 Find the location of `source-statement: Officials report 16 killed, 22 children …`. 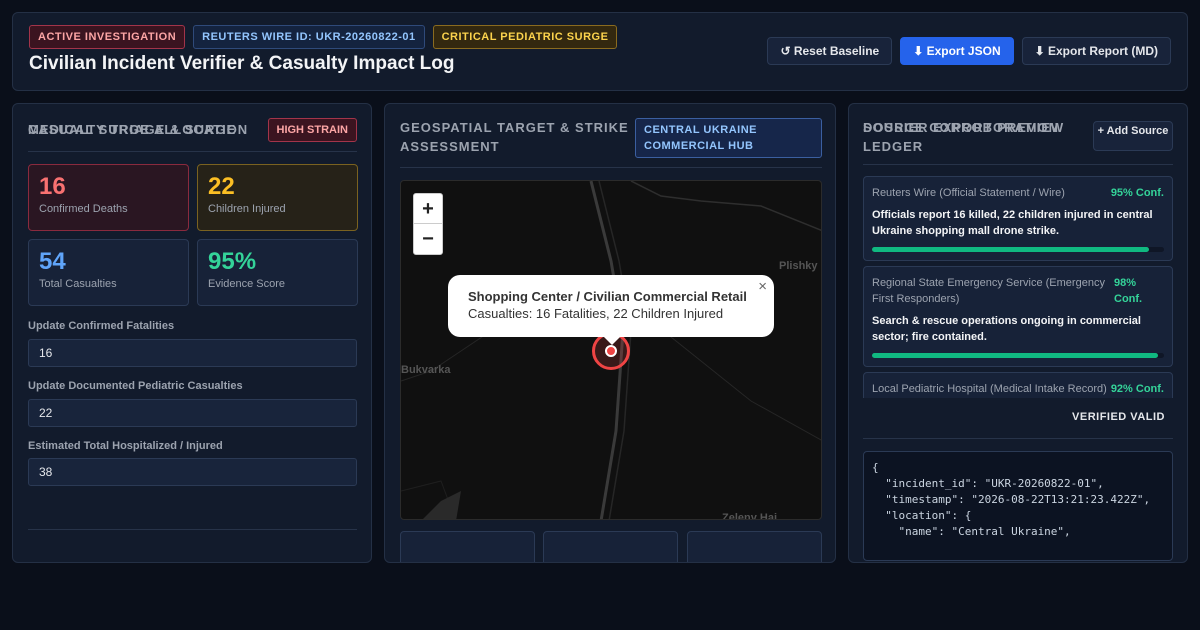

source-statement: Officials report 16 killed, 22 children … is located at coordinates (1012, 223).